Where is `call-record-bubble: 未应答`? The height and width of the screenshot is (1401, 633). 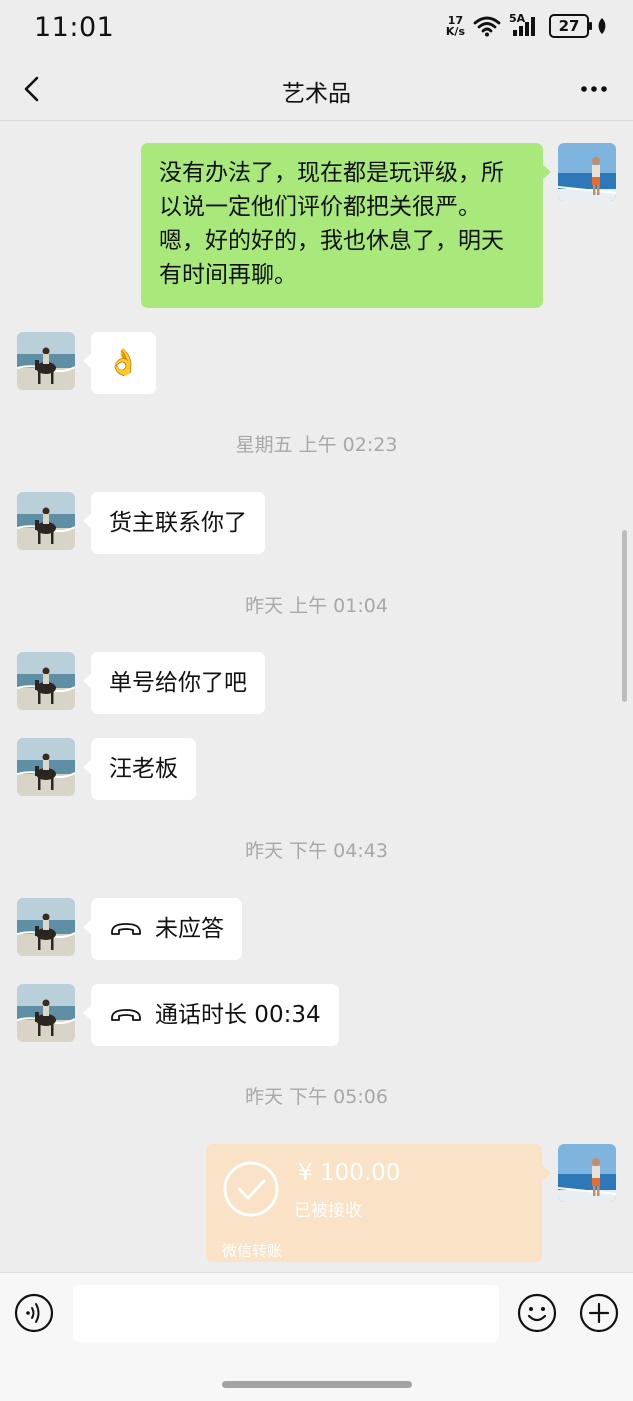 call-record-bubble: 未应答 is located at coordinates (162, 929).